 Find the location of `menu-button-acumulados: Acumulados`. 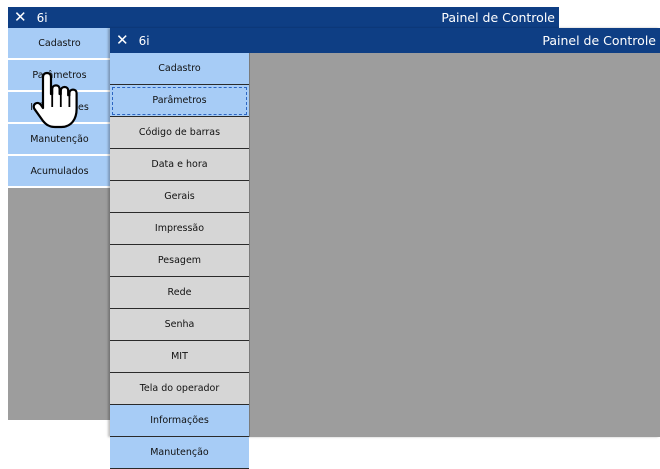

menu-button-acumulados: Acumulados is located at coordinates (59, 172).